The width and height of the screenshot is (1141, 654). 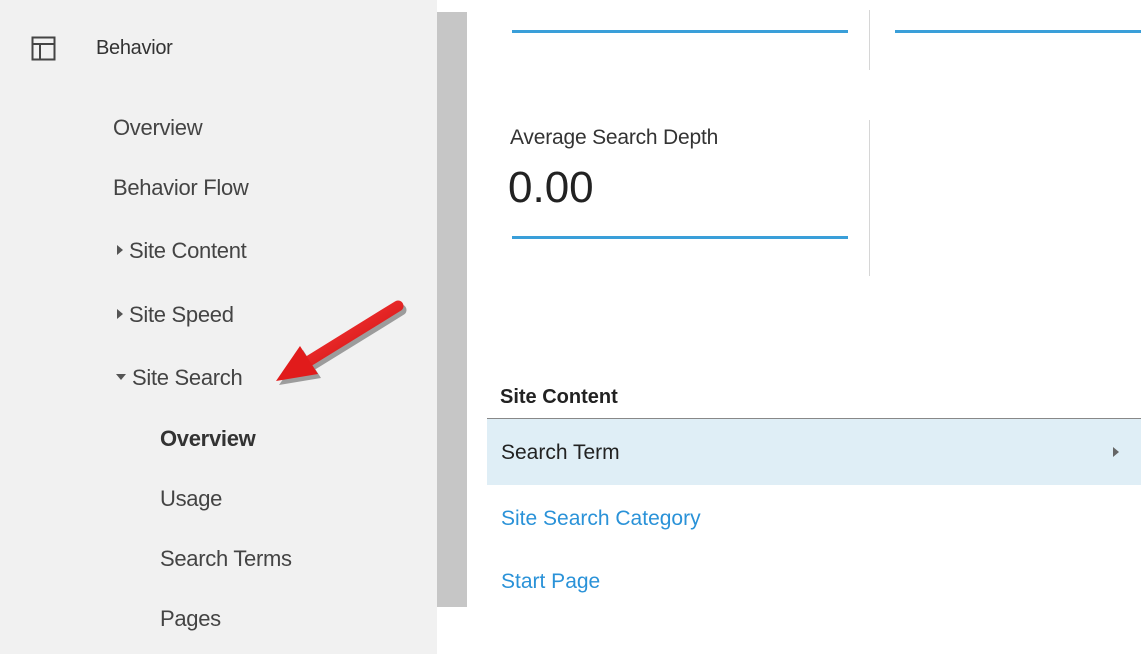 I want to click on dimension-option-selected: Search Term, so click(x=814, y=452).